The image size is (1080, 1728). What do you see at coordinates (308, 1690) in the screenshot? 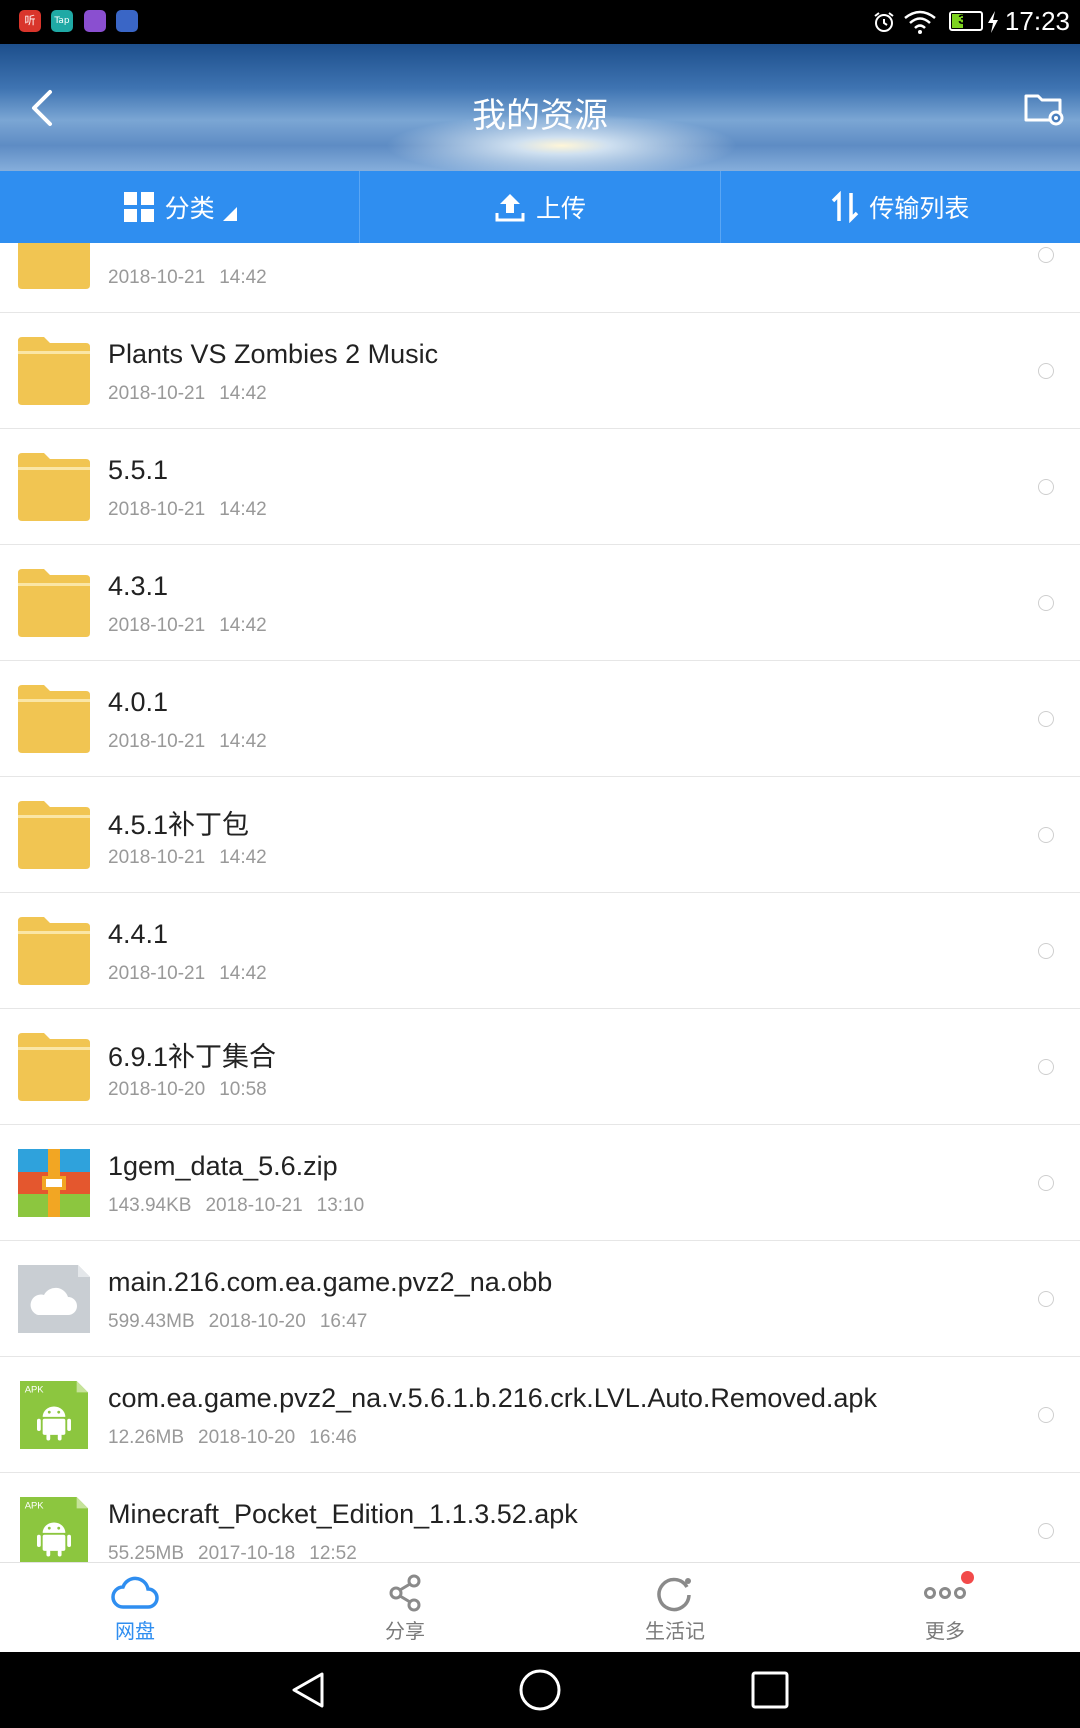
I see `system-back-icon` at bounding box center [308, 1690].